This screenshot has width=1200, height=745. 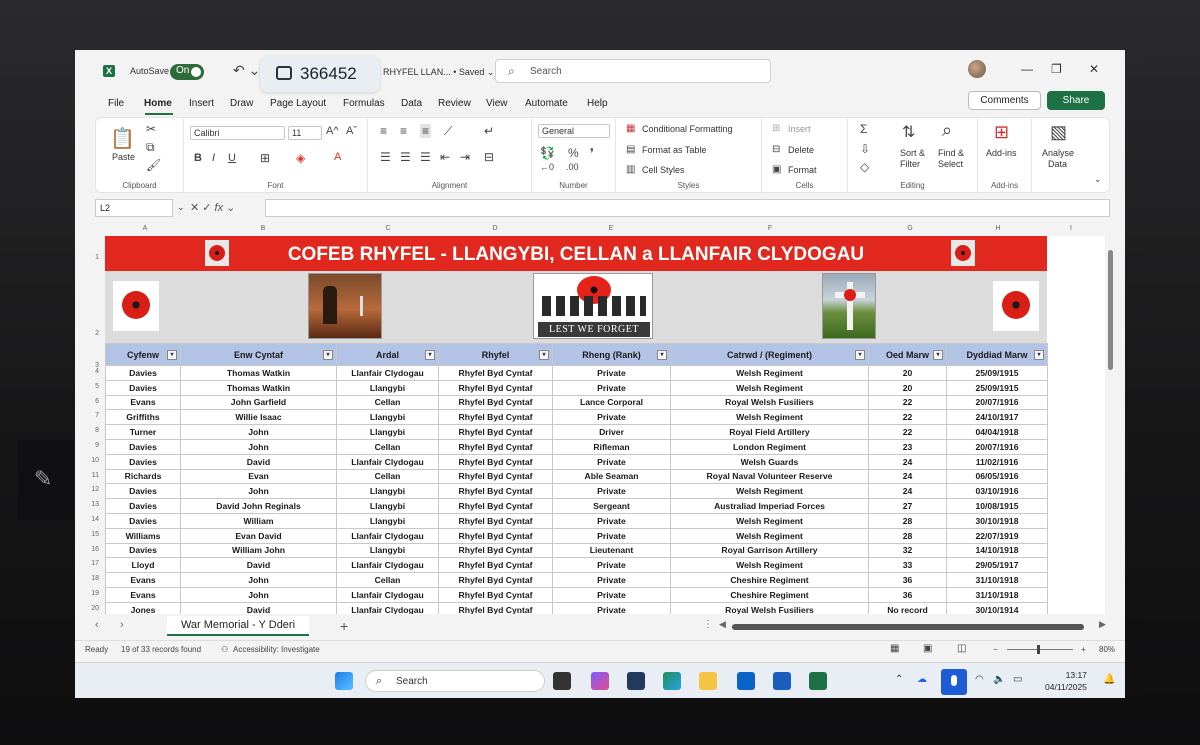 I want to click on column-header-cell: Rhyfel ▾, so click(x=495, y=354).